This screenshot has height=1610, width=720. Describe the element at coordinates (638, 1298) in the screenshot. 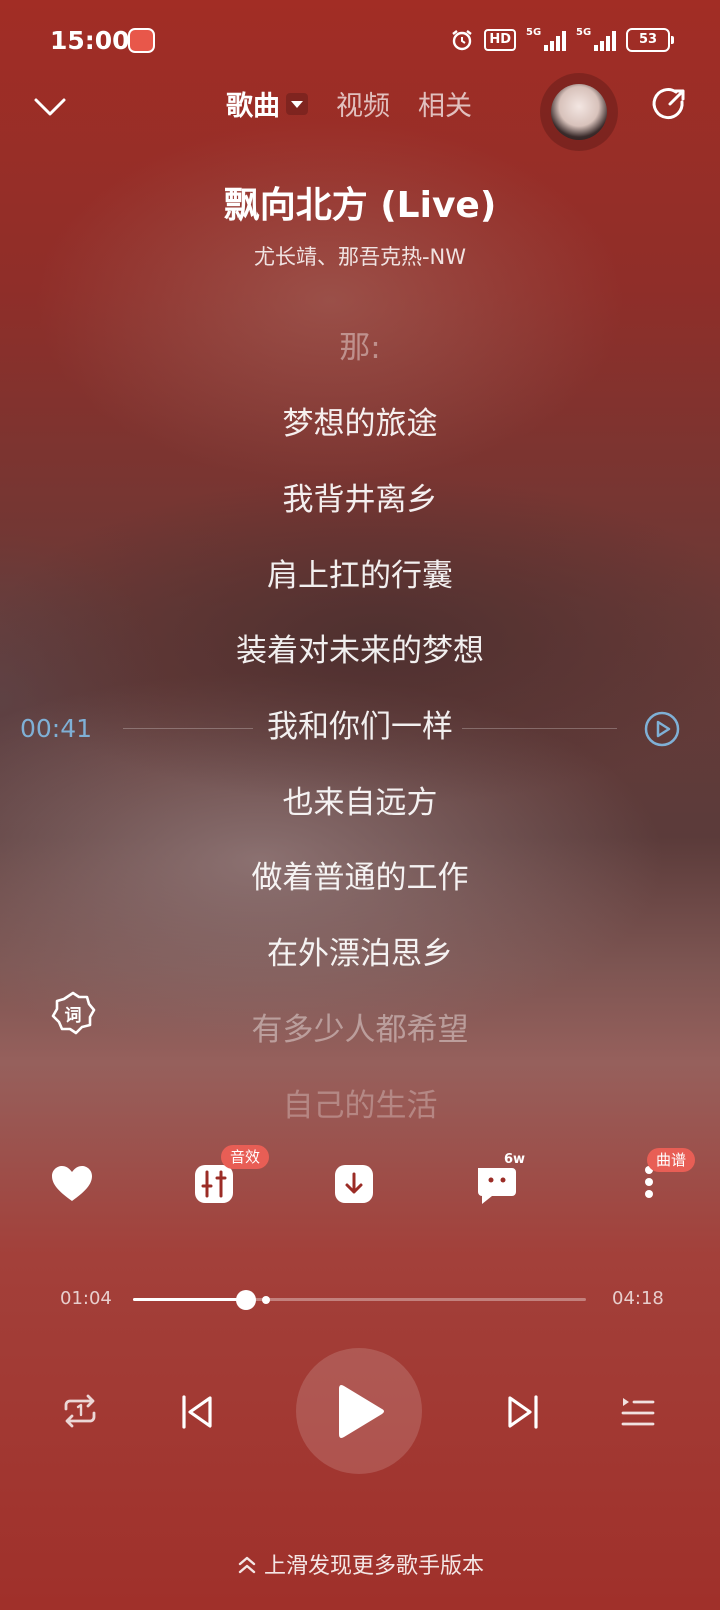

I see `total-time: 04:18` at that location.